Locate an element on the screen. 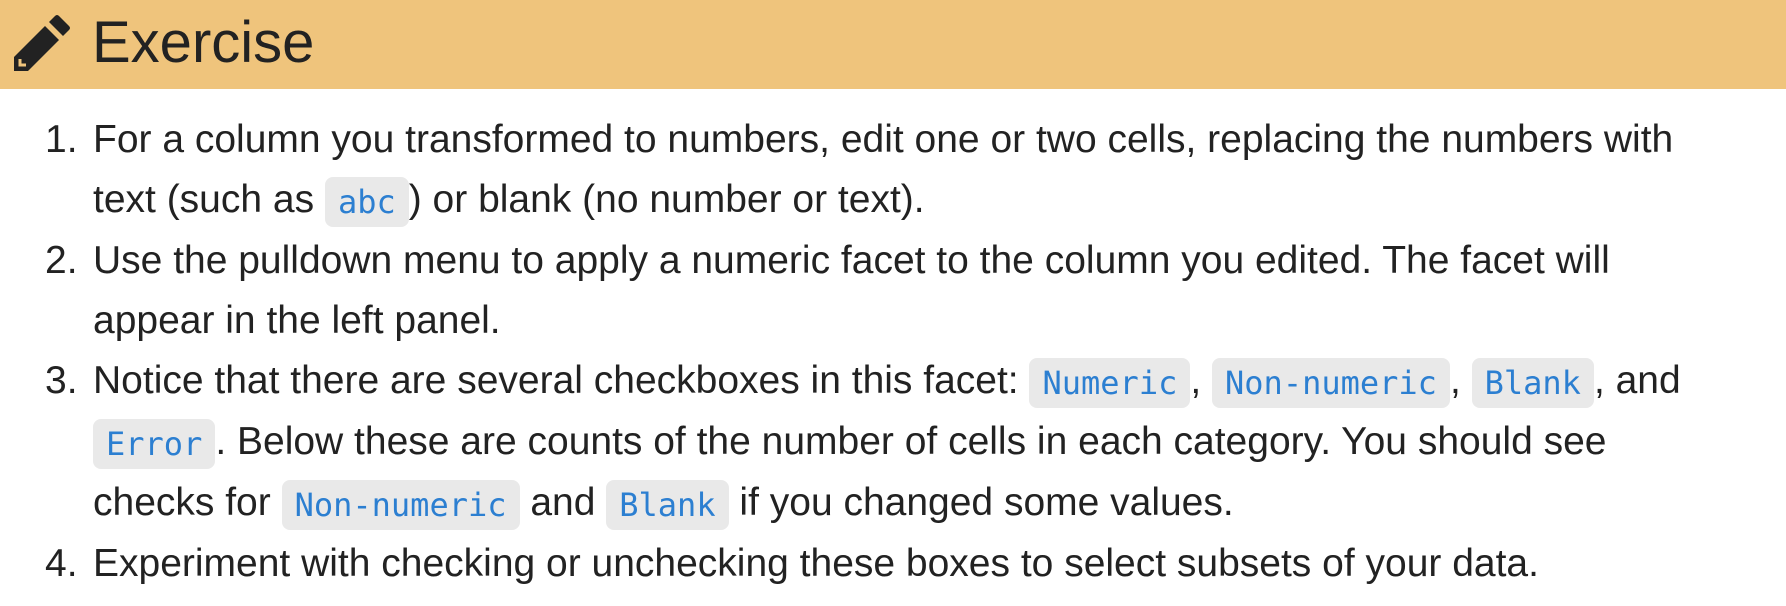  list-item-number: 4. is located at coordinates (61, 563).